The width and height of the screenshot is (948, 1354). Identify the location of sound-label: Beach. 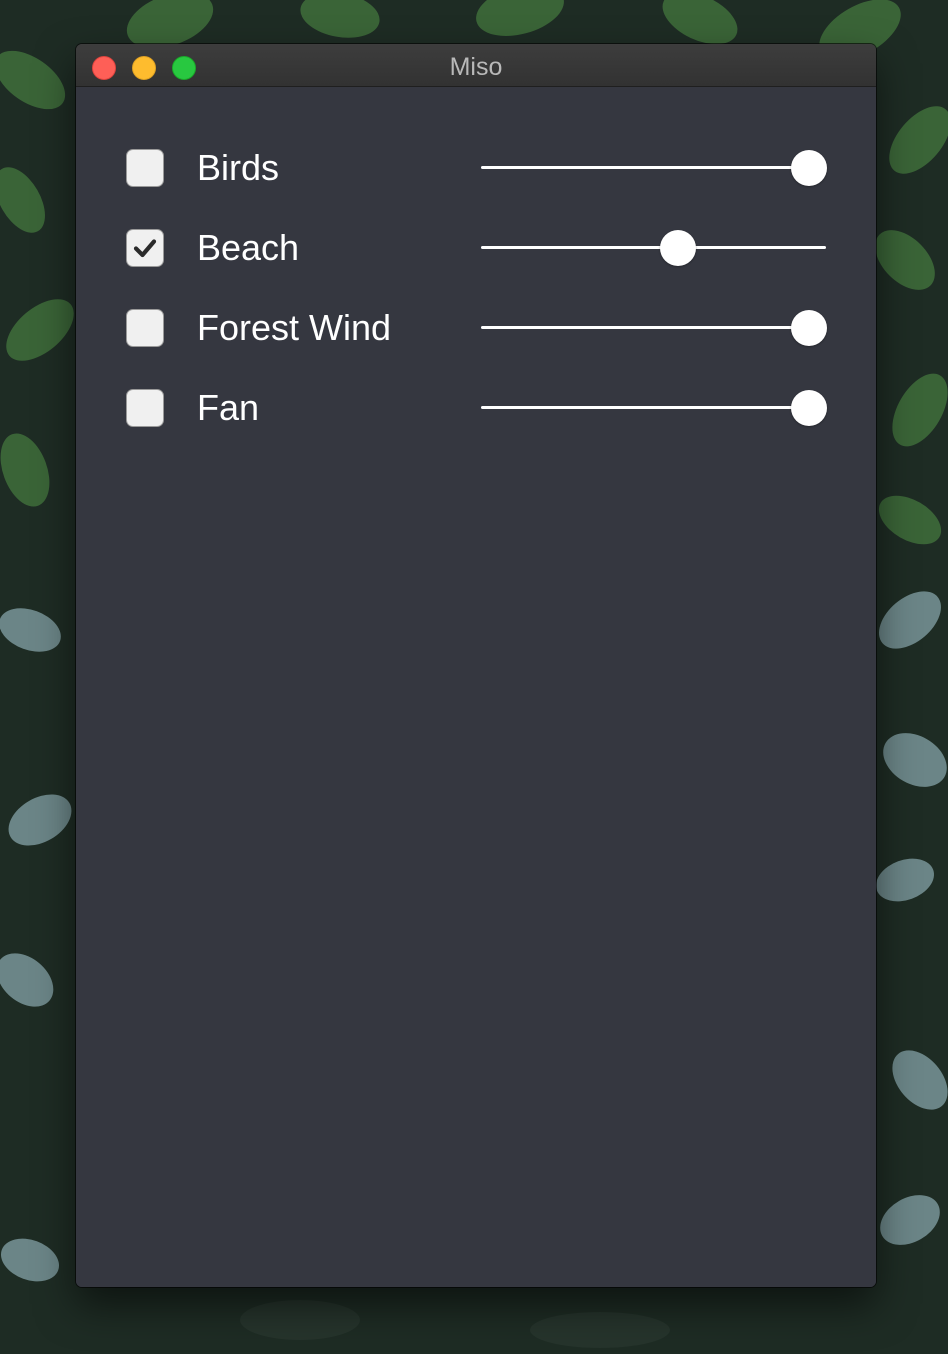
(248, 247).